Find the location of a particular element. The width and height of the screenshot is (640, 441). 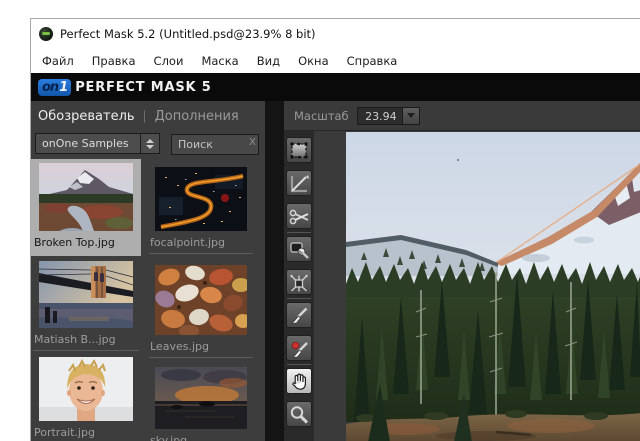

tool-trim is located at coordinates (299, 183).